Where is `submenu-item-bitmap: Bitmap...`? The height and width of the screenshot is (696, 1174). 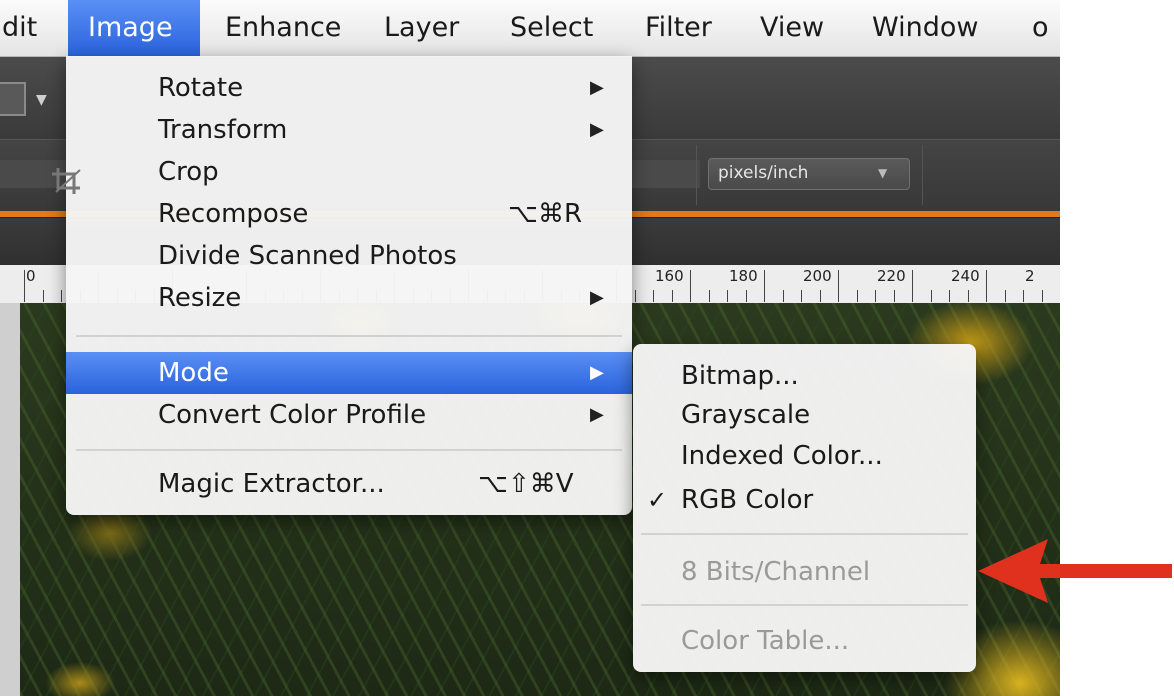
submenu-item-bitmap: Bitmap... is located at coordinates (804, 376).